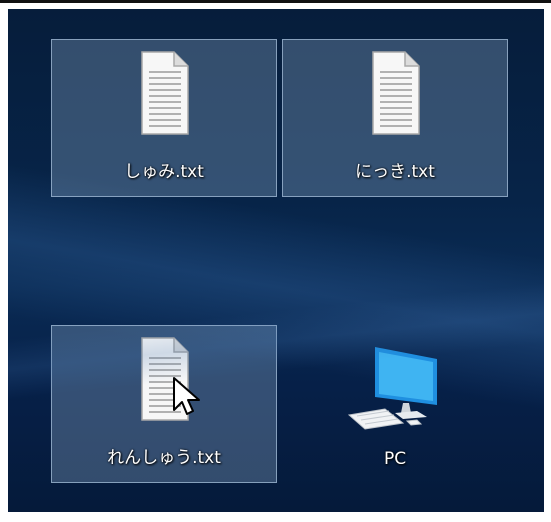 The image size is (551, 522). Describe the element at coordinates (164, 458) in the screenshot. I see `desktop-icon-label: れんしゅう.txt` at that location.